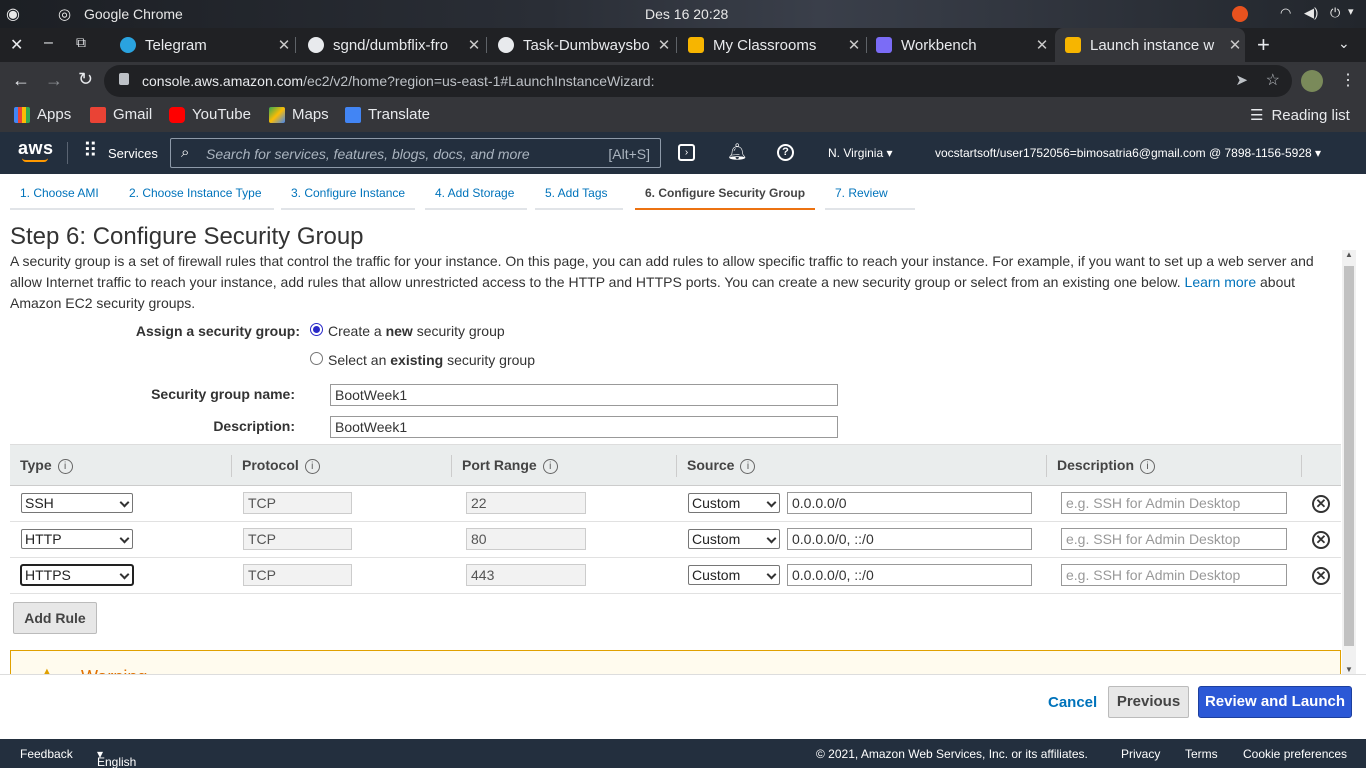 The height and width of the screenshot is (783, 1366). Describe the element at coordinates (1351, 11) in the screenshot. I see `system-menu-chevron-icon: ▾` at that location.